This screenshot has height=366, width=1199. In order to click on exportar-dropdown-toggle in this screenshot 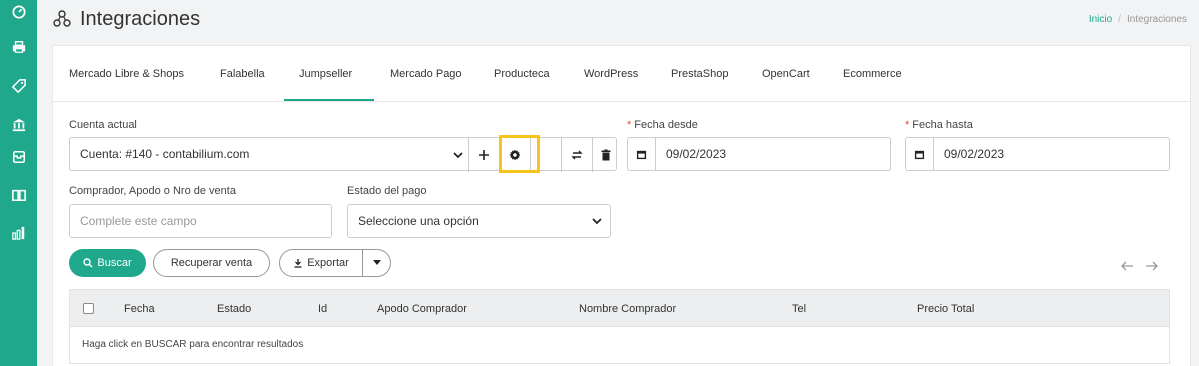, I will do `click(377, 263)`.